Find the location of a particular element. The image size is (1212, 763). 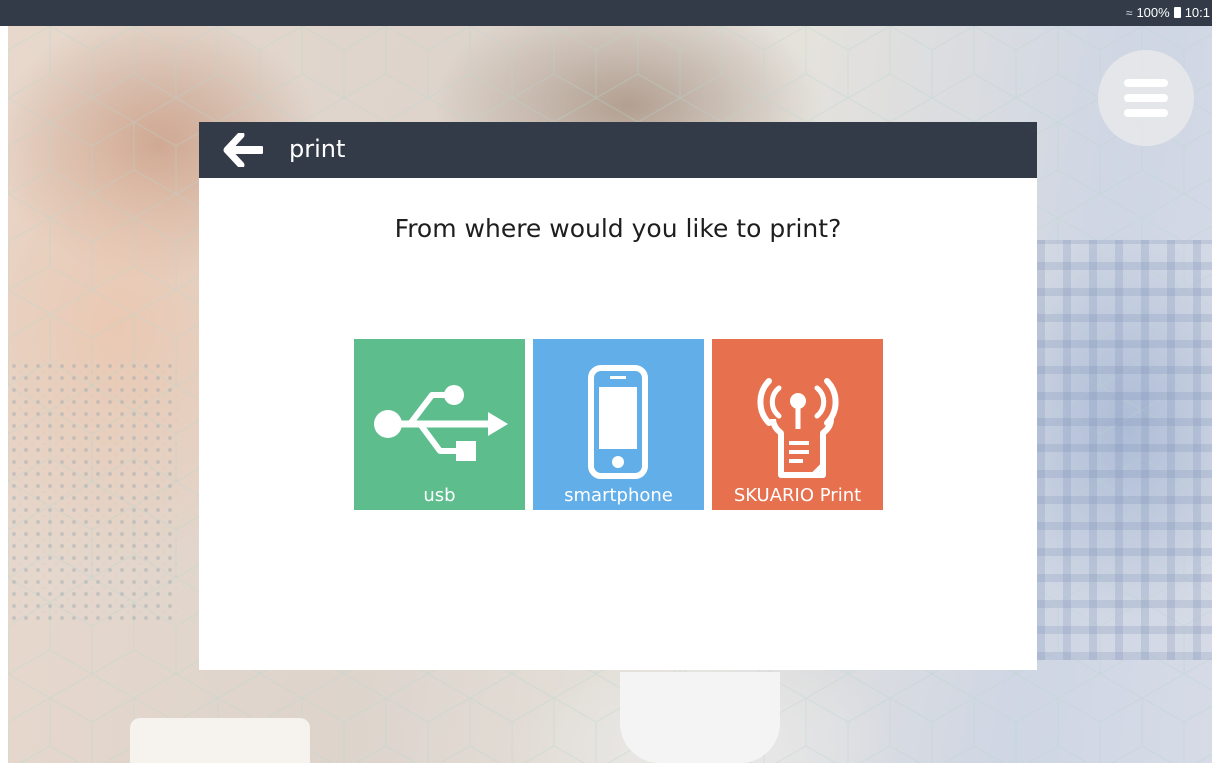

skuario-print-option-button: SKUARIO Print is located at coordinates (797, 424).